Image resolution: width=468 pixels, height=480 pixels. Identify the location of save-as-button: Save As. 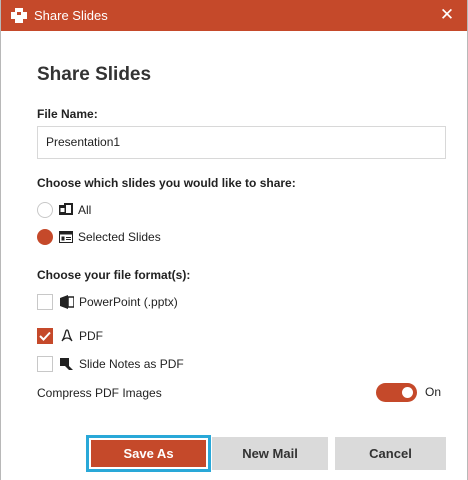
(148, 453).